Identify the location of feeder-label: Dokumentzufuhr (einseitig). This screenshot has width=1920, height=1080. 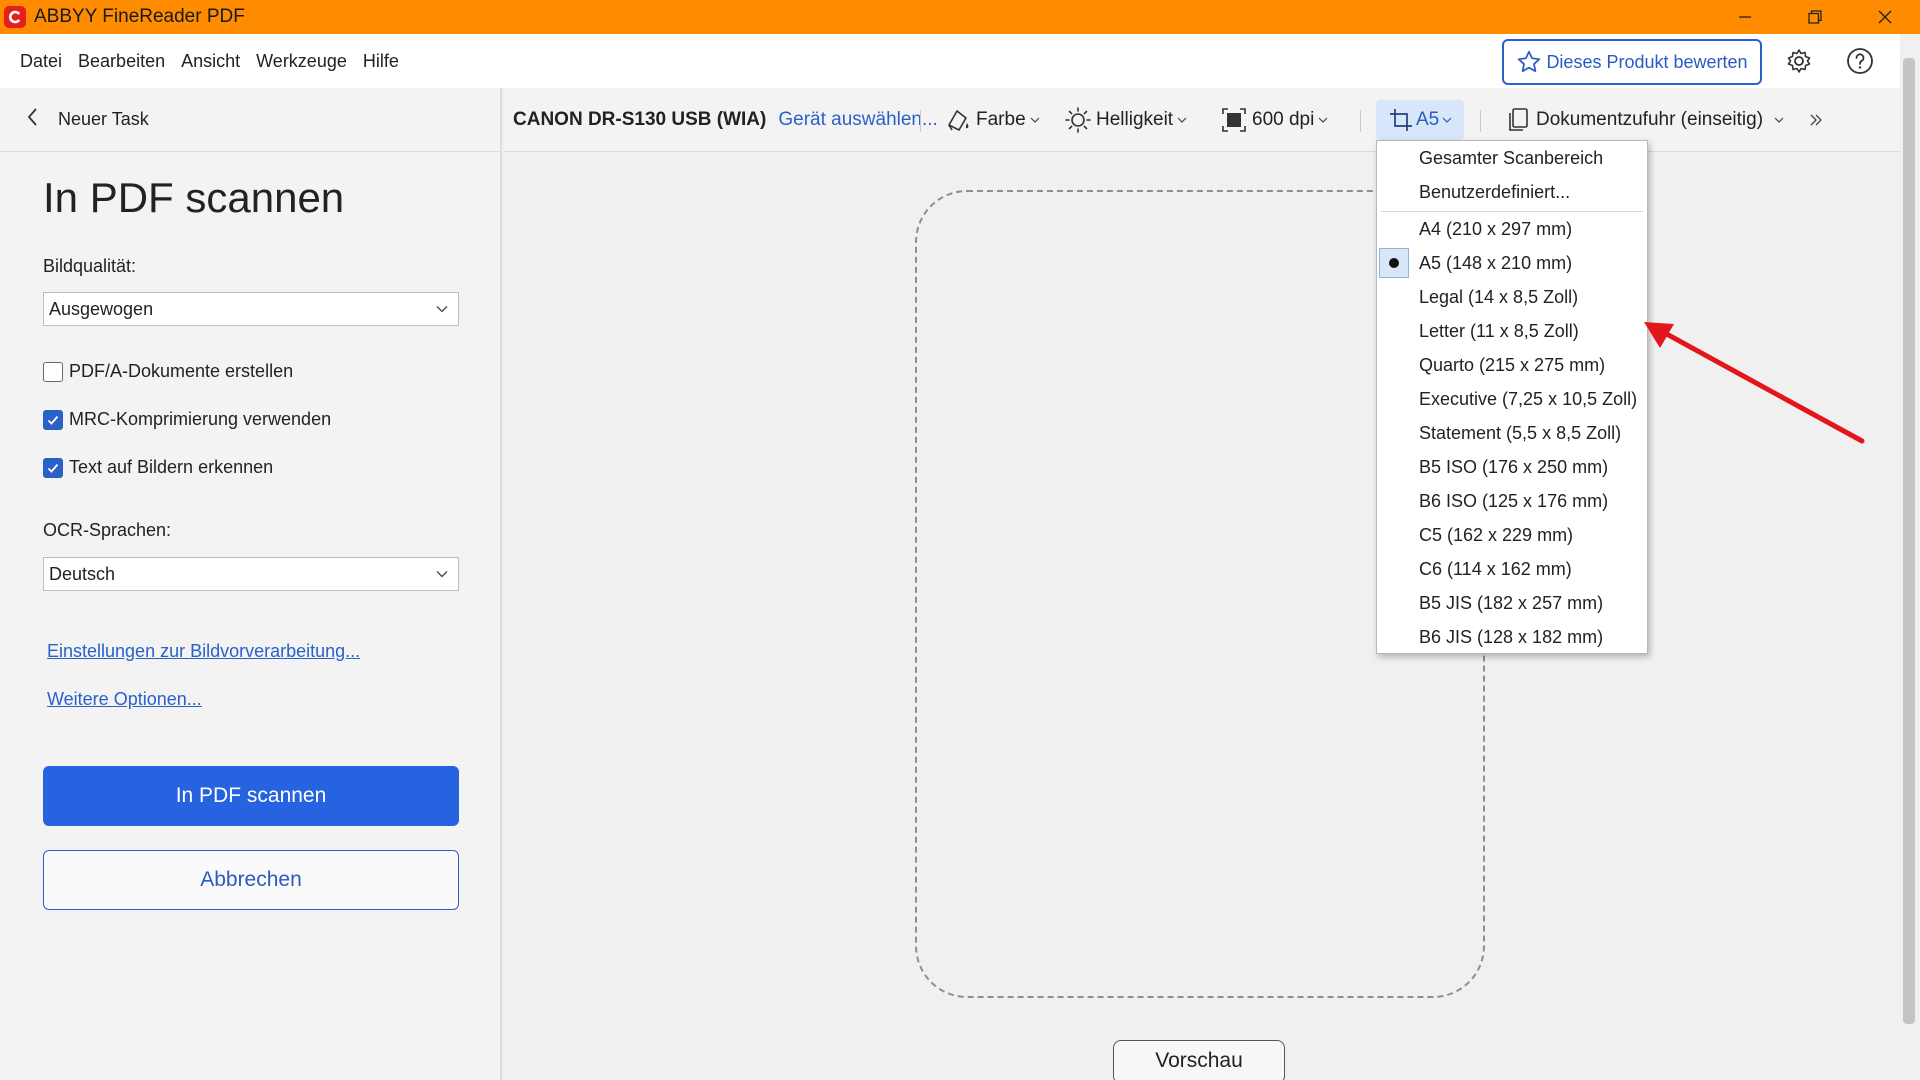
(1650, 119).